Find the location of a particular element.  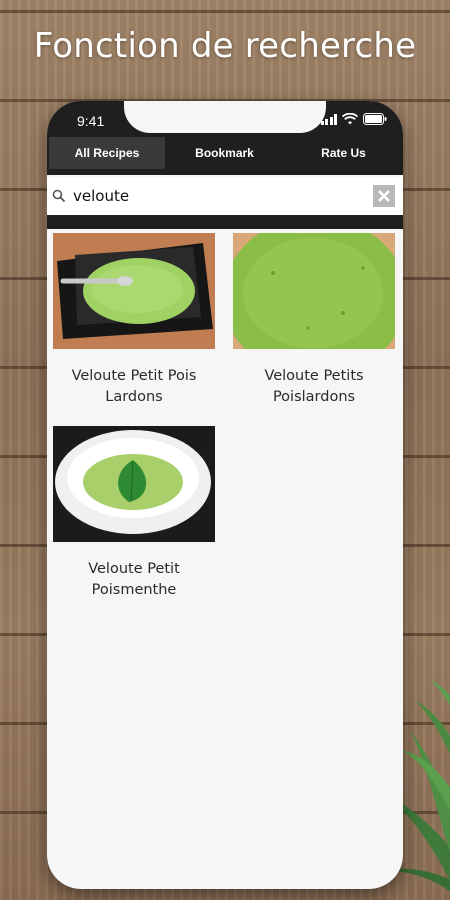

status-bar: 9:41 is located at coordinates (225, 117).